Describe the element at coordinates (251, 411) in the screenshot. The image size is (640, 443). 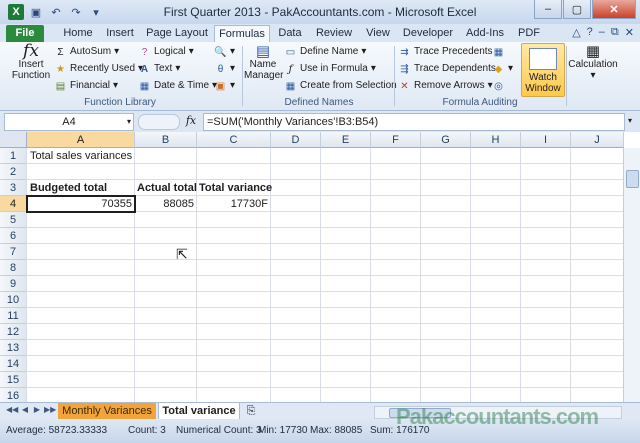
I see `insert-sheet-icon: ⎘` at that location.